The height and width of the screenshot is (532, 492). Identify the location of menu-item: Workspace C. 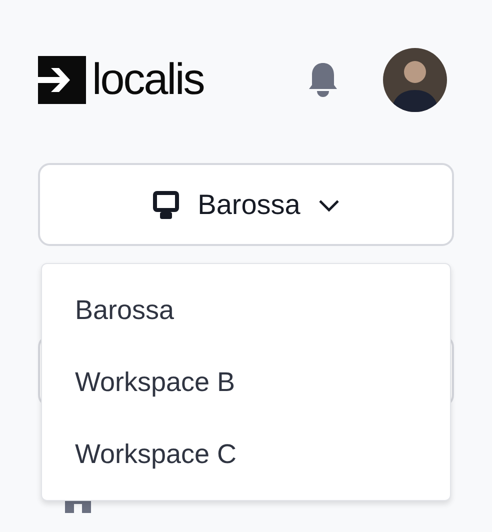
(246, 454).